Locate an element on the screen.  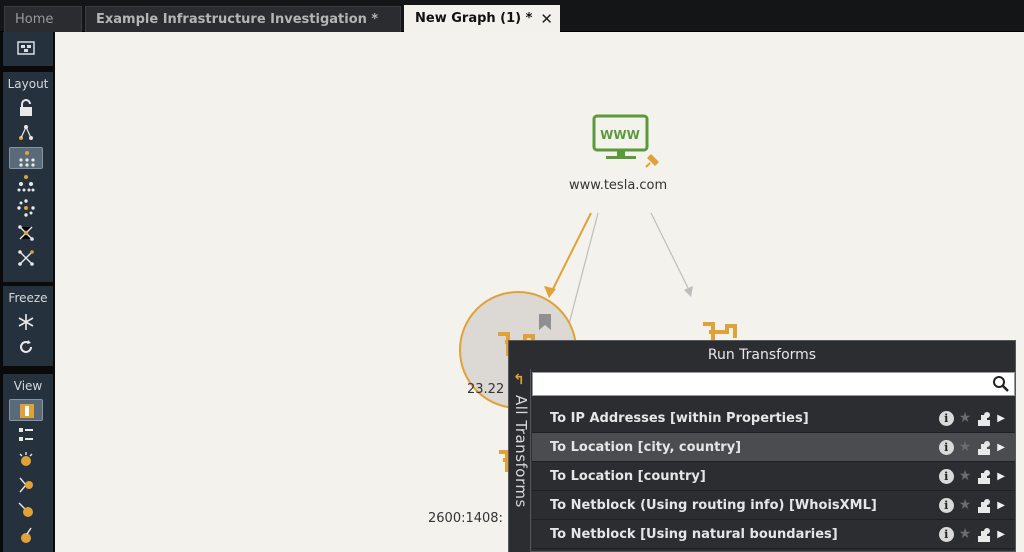
entity-view-icon is located at coordinates (25, 509).